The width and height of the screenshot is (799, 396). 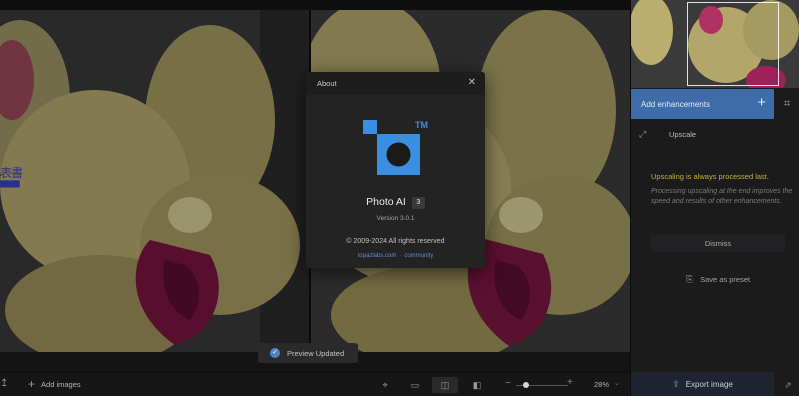 I want to click on share-icon: ⇗, so click(x=788, y=385).